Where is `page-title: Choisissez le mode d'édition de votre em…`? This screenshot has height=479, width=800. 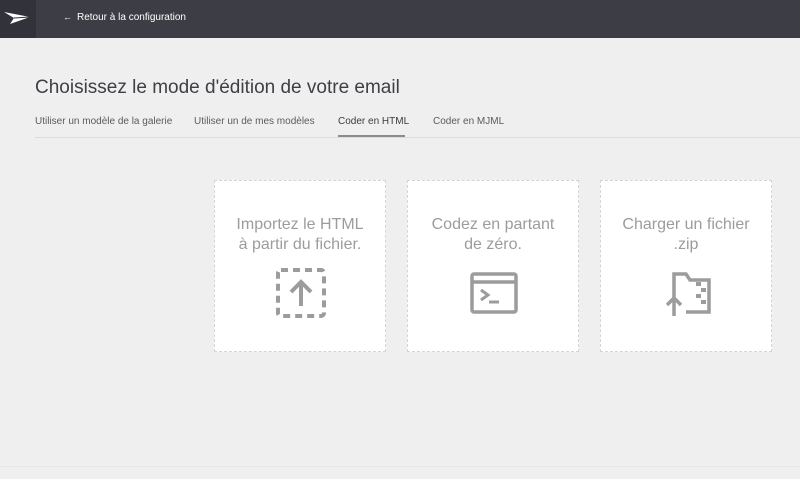
page-title: Choisissez le mode d'édition de votre em… is located at coordinates (217, 87).